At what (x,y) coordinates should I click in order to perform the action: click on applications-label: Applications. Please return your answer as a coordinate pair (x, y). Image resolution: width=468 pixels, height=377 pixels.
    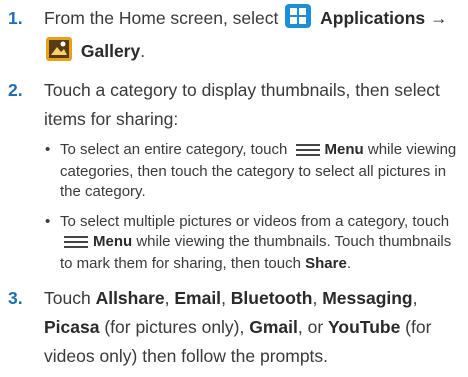
    Looking at the image, I should click on (373, 18).